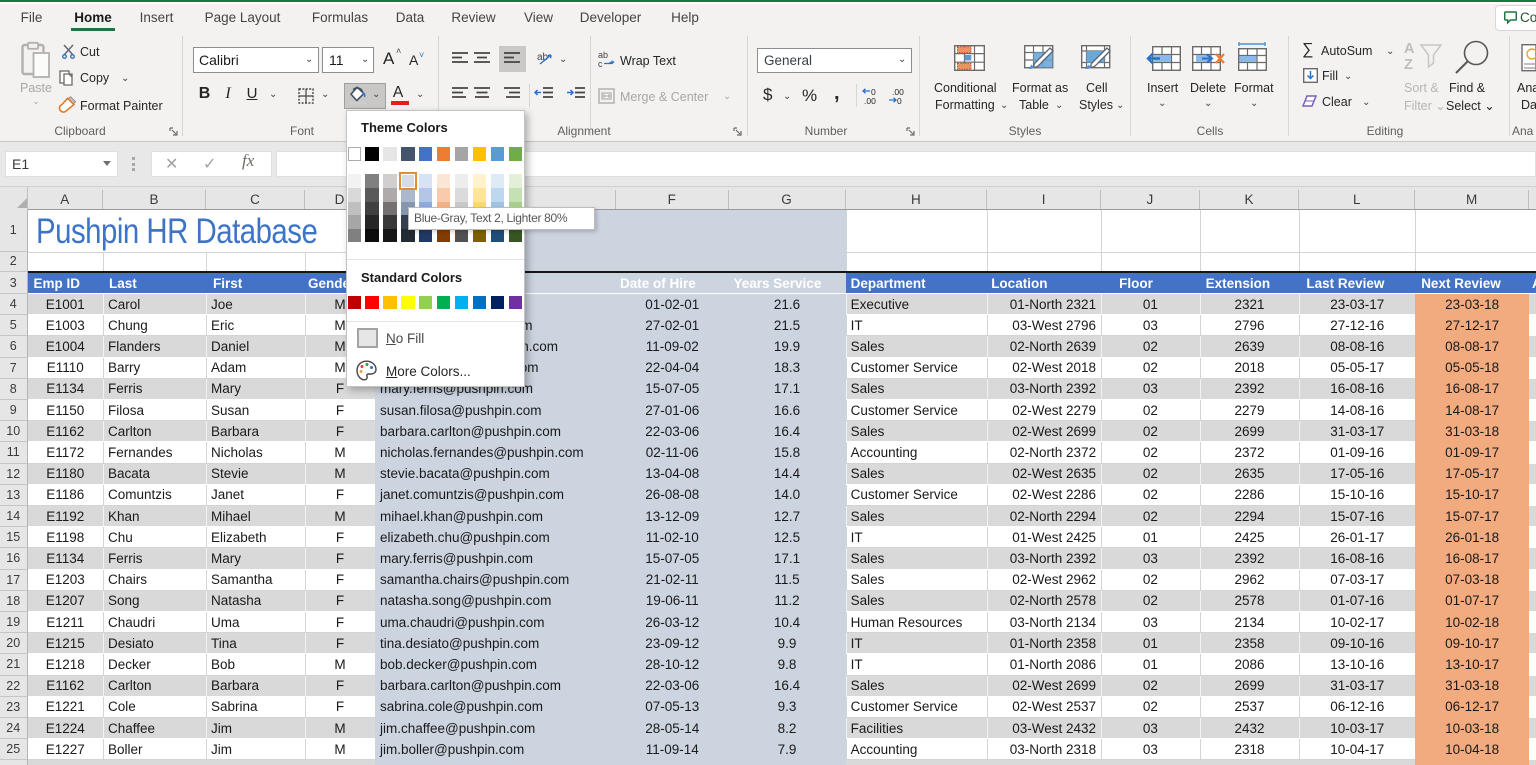  What do you see at coordinates (870, 101) in the screenshot?
I see `svg-text: .00` at bounding box center [870, 101].